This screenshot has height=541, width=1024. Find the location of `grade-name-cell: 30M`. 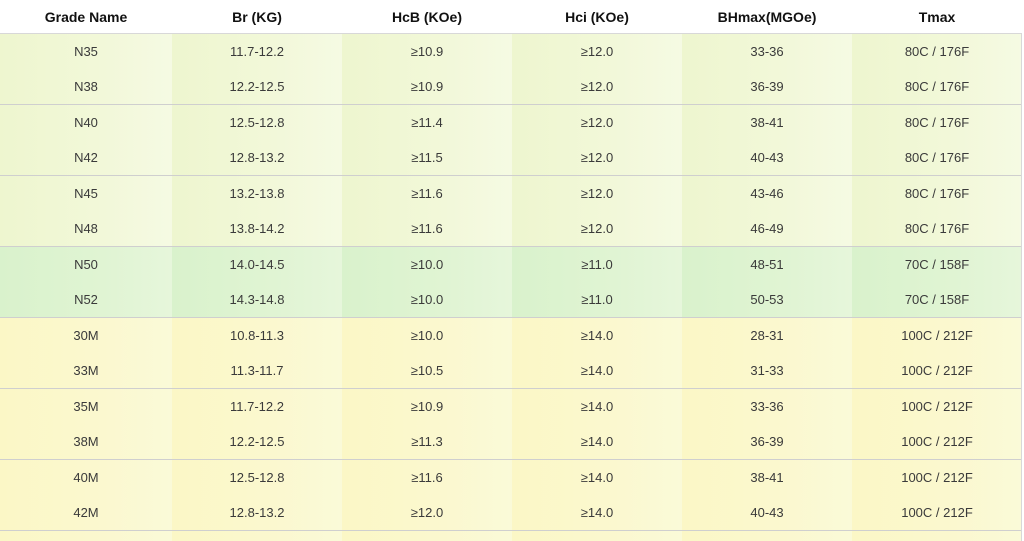

grade-name-cell: 30M is located at coordinates (86, 335).